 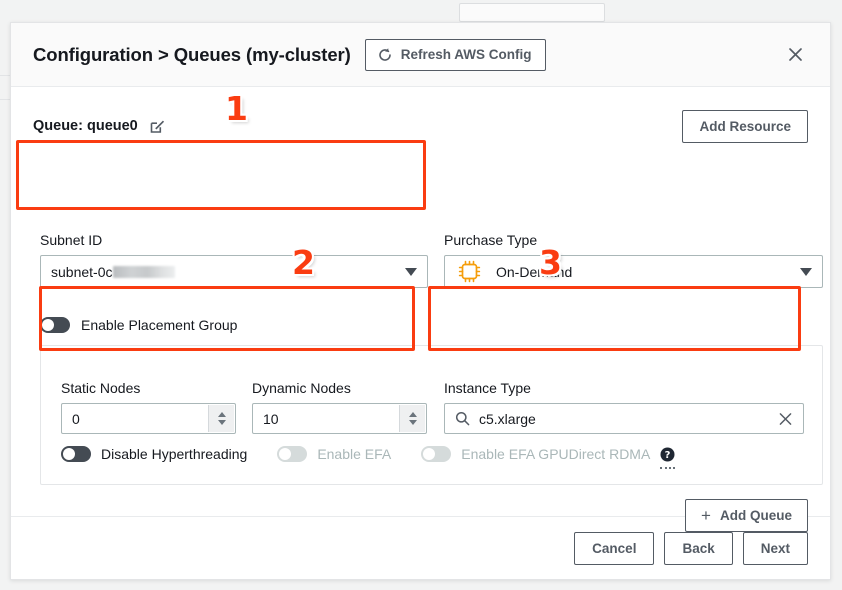 I want to click on refresh-aws-config-button: Refresh AWS Config, so click(x=455, y=54).